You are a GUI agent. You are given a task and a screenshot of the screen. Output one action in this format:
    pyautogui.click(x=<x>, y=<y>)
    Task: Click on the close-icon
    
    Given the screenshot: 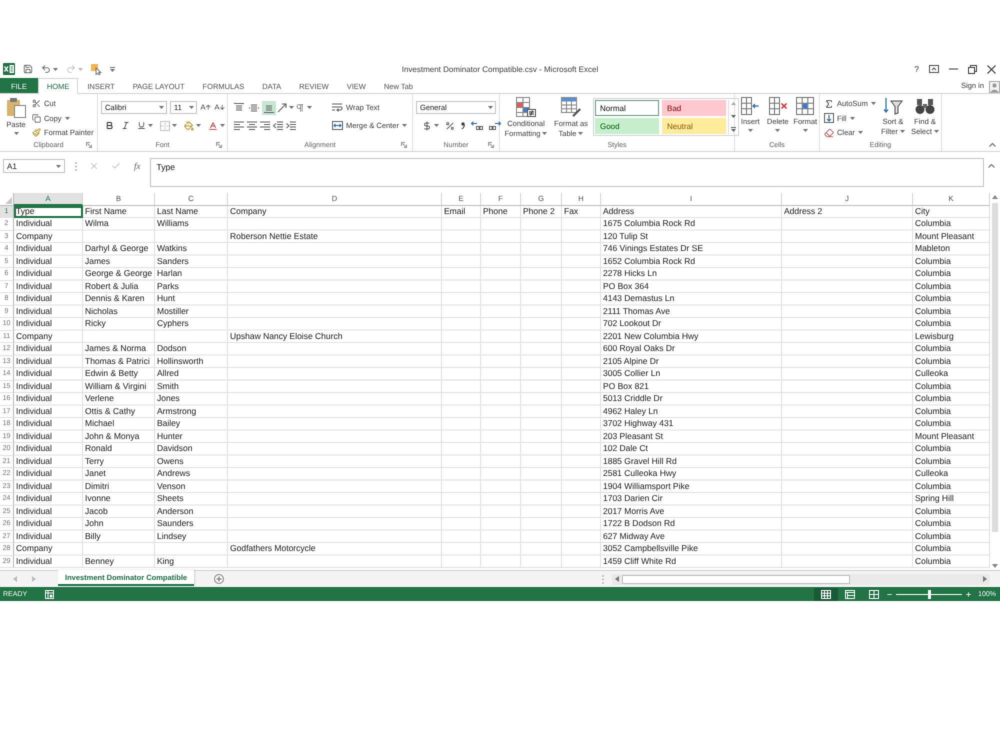 What is the action you would take?
    pyautogui.click(x=991, y=69)
    